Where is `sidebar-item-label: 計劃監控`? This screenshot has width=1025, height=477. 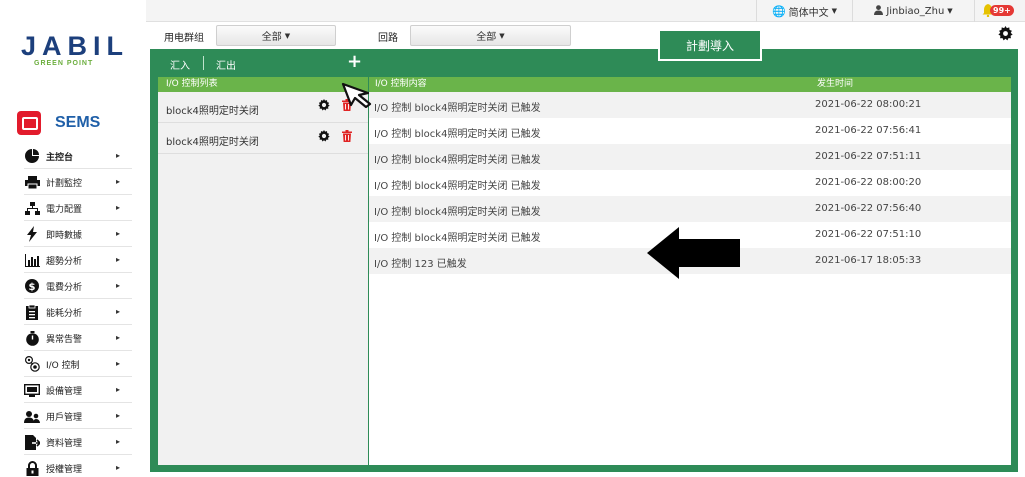 sidebar-item-label: 計劃監控 is located at coordinates (64, 183).